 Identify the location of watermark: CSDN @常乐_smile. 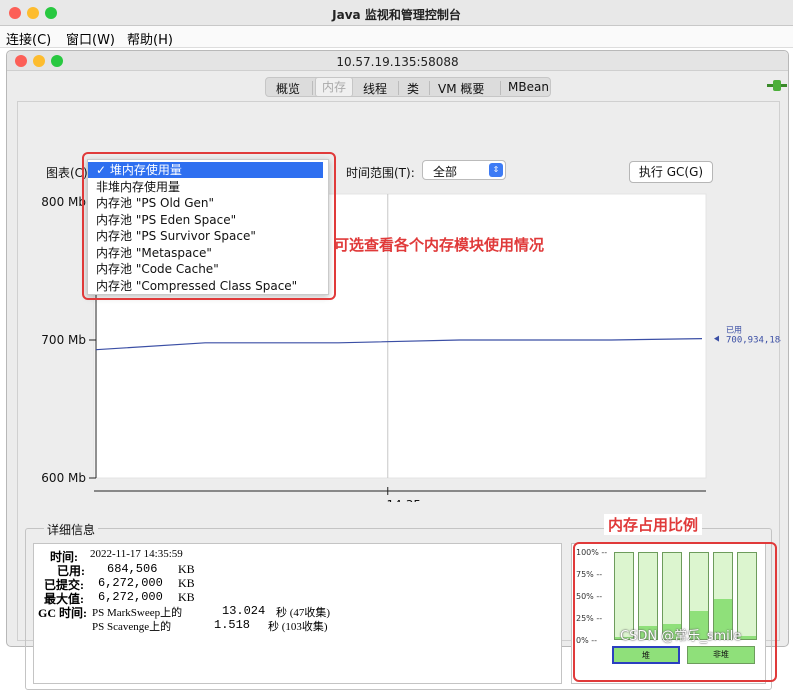
(681, 636).